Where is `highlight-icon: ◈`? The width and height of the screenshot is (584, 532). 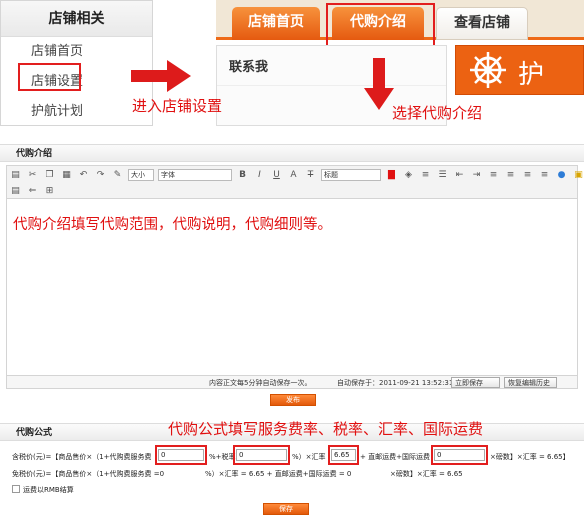 highlight-icon: ◈ is located at coordinates (408, 175).